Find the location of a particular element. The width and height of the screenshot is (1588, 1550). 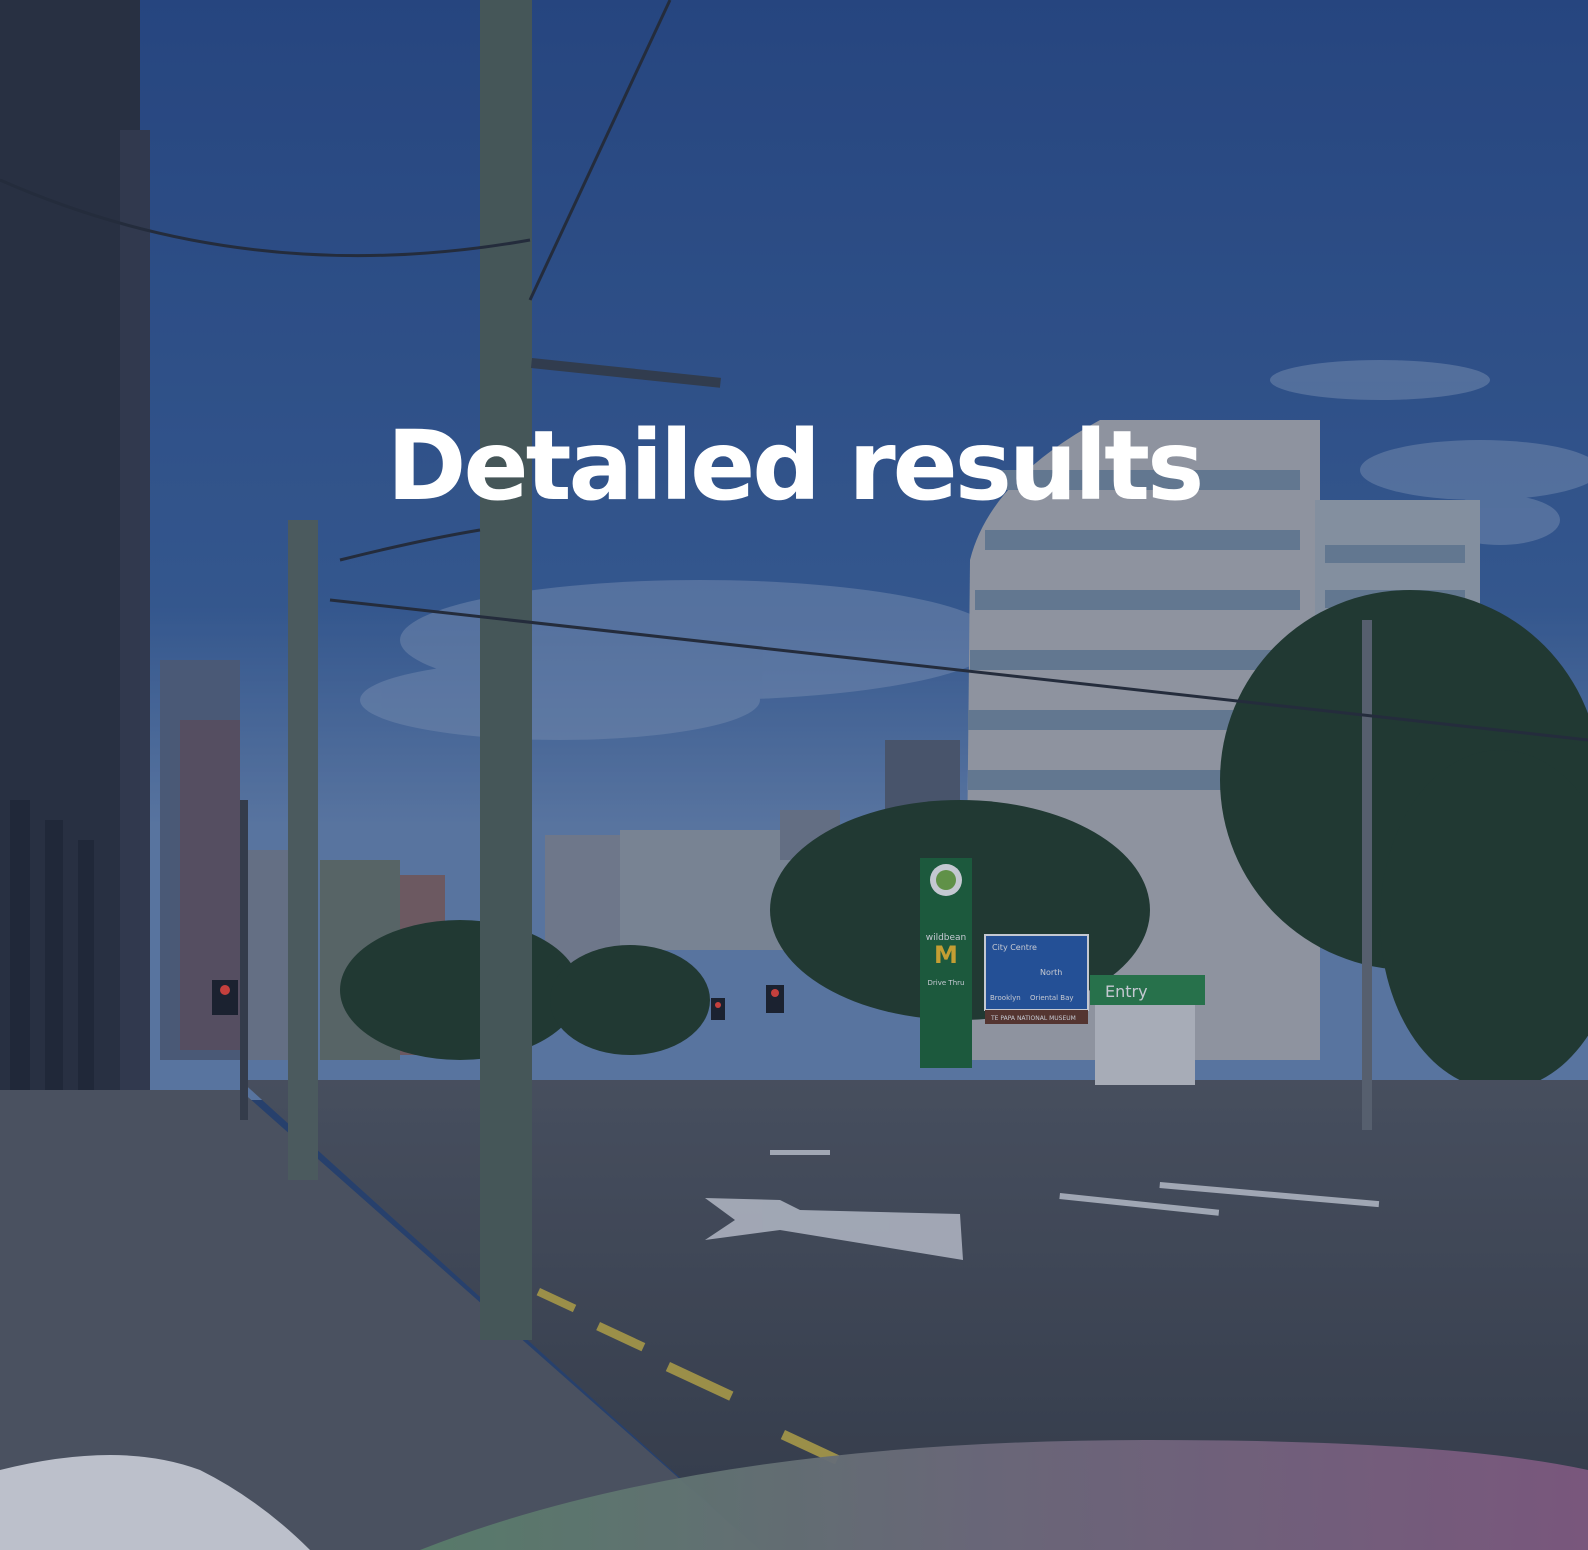

hero-title: Detailed results is located at coordinates (795, 466).